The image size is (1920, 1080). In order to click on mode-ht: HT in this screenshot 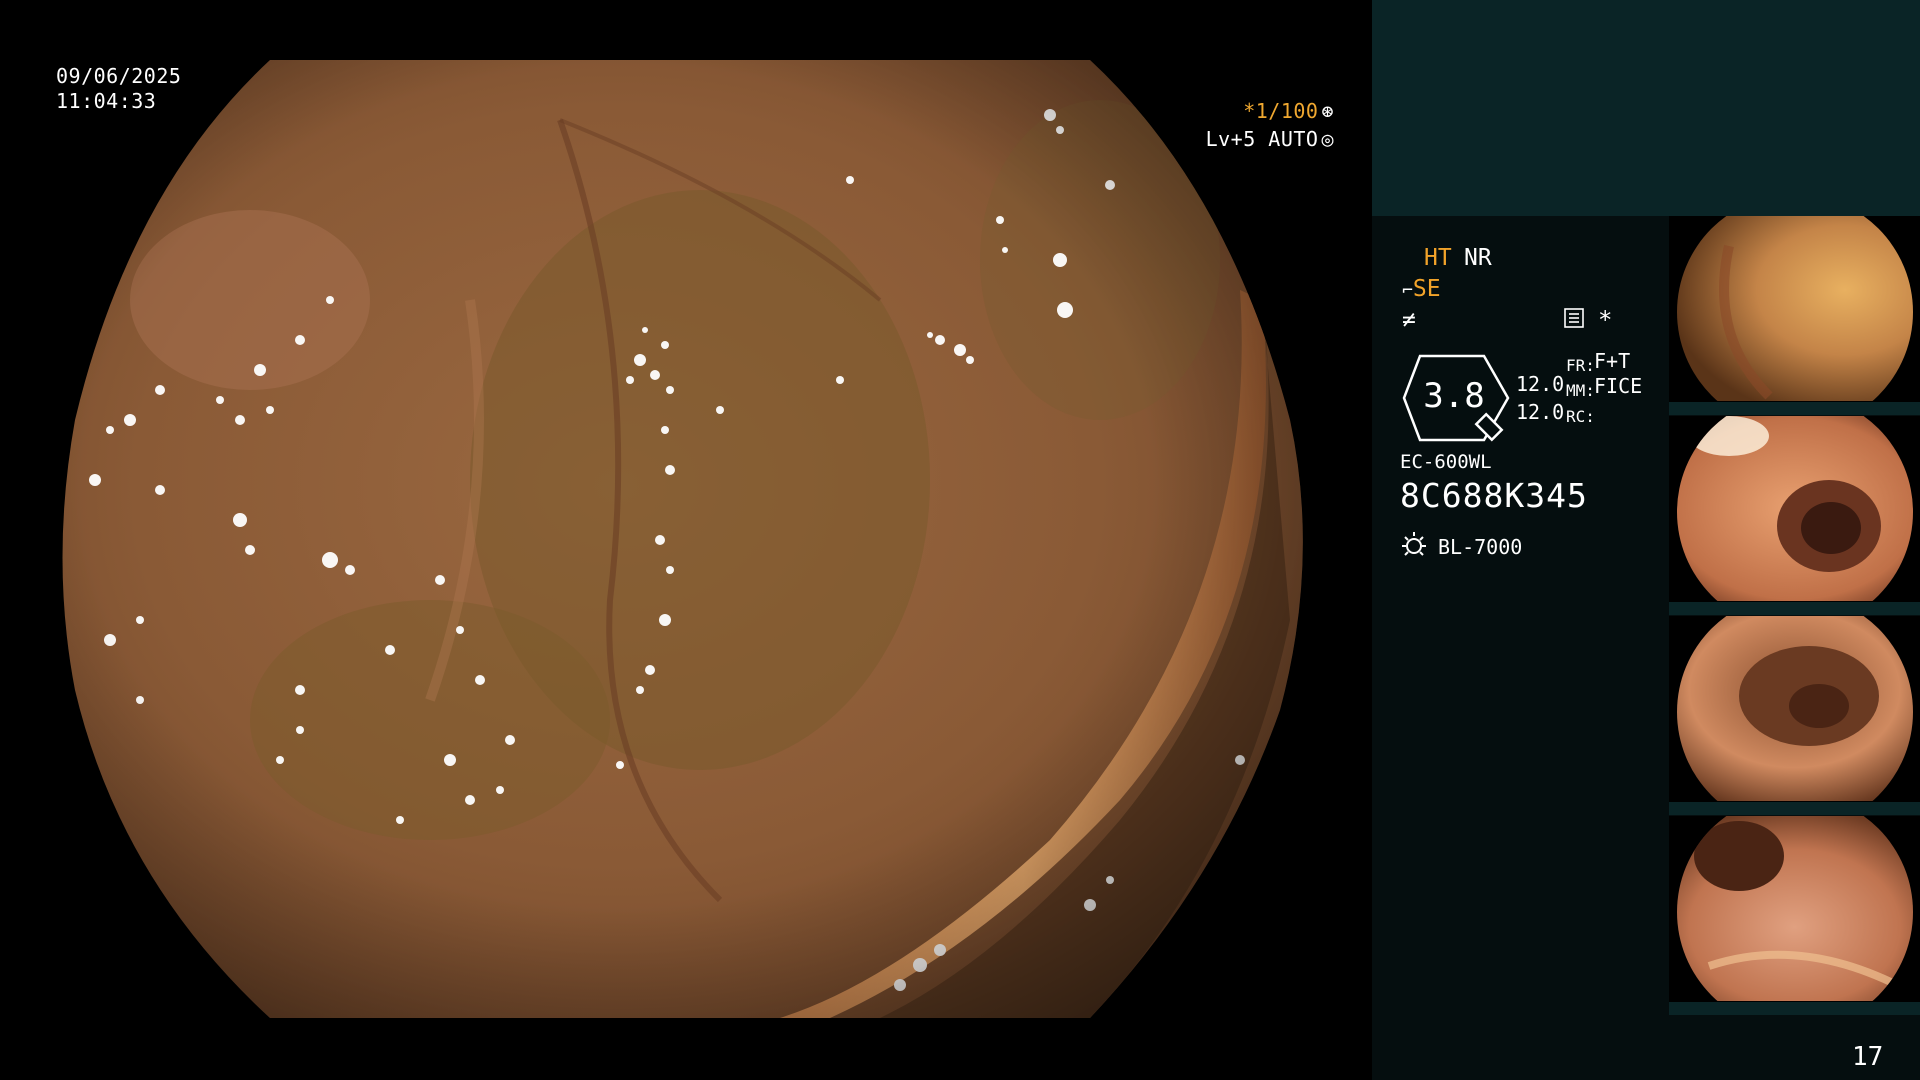, I will do `click(1438, 258)`.